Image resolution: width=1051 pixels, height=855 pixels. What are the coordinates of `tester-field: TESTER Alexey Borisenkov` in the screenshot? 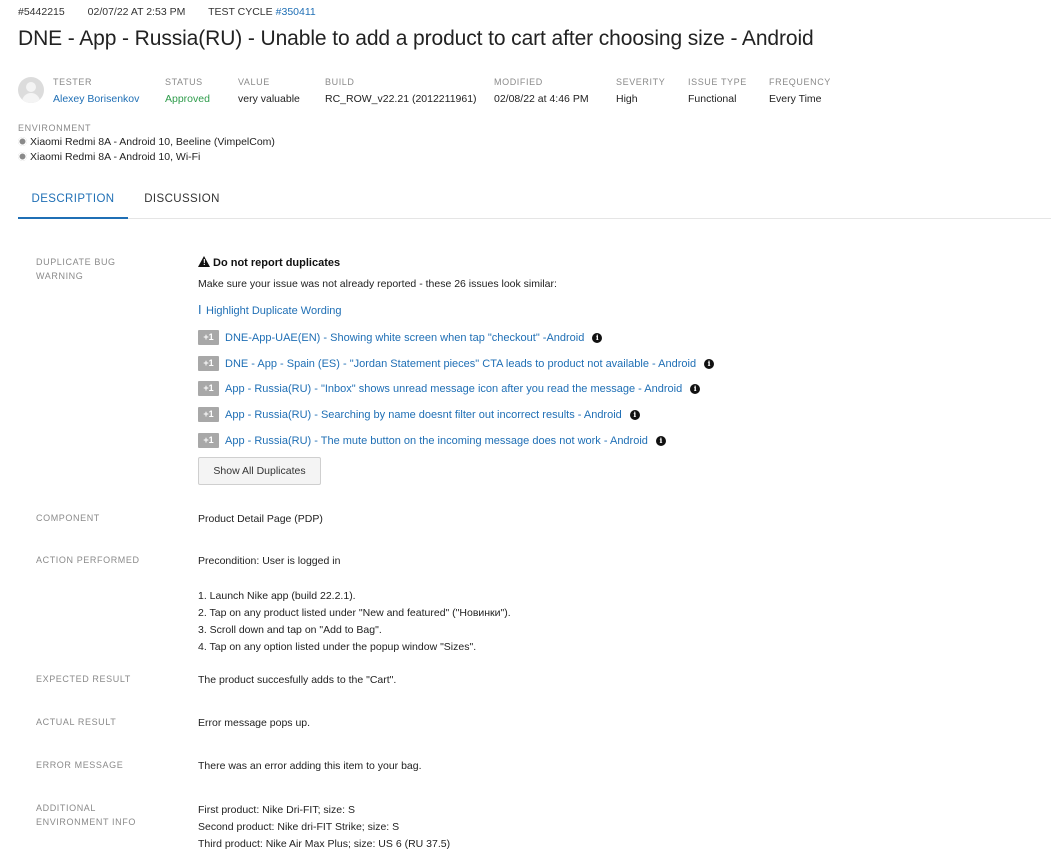 It's located at (96, 91).